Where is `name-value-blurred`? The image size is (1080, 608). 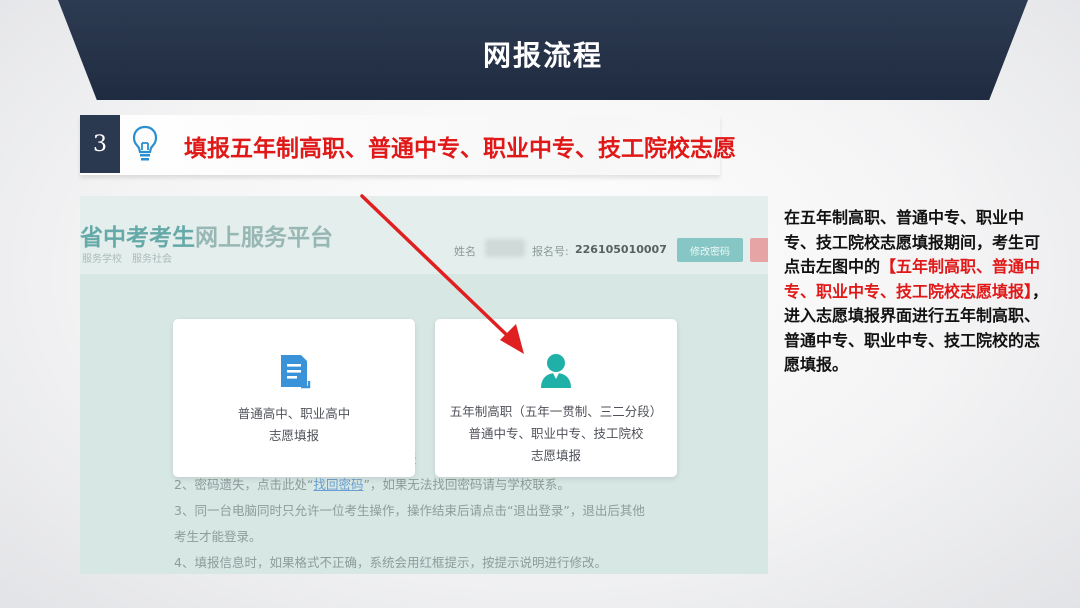
name-value-blurred is located at coordinates (505, 248).